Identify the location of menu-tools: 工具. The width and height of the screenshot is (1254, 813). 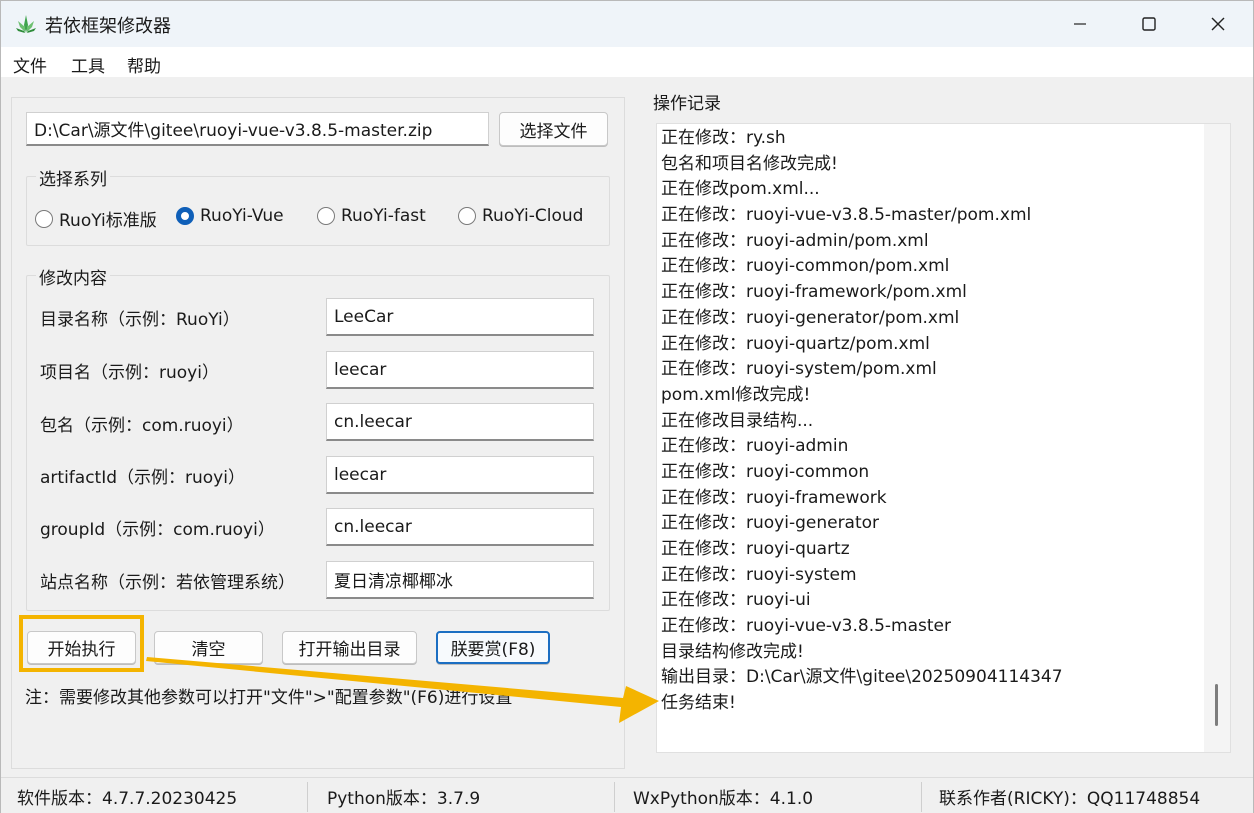
(88, 64).